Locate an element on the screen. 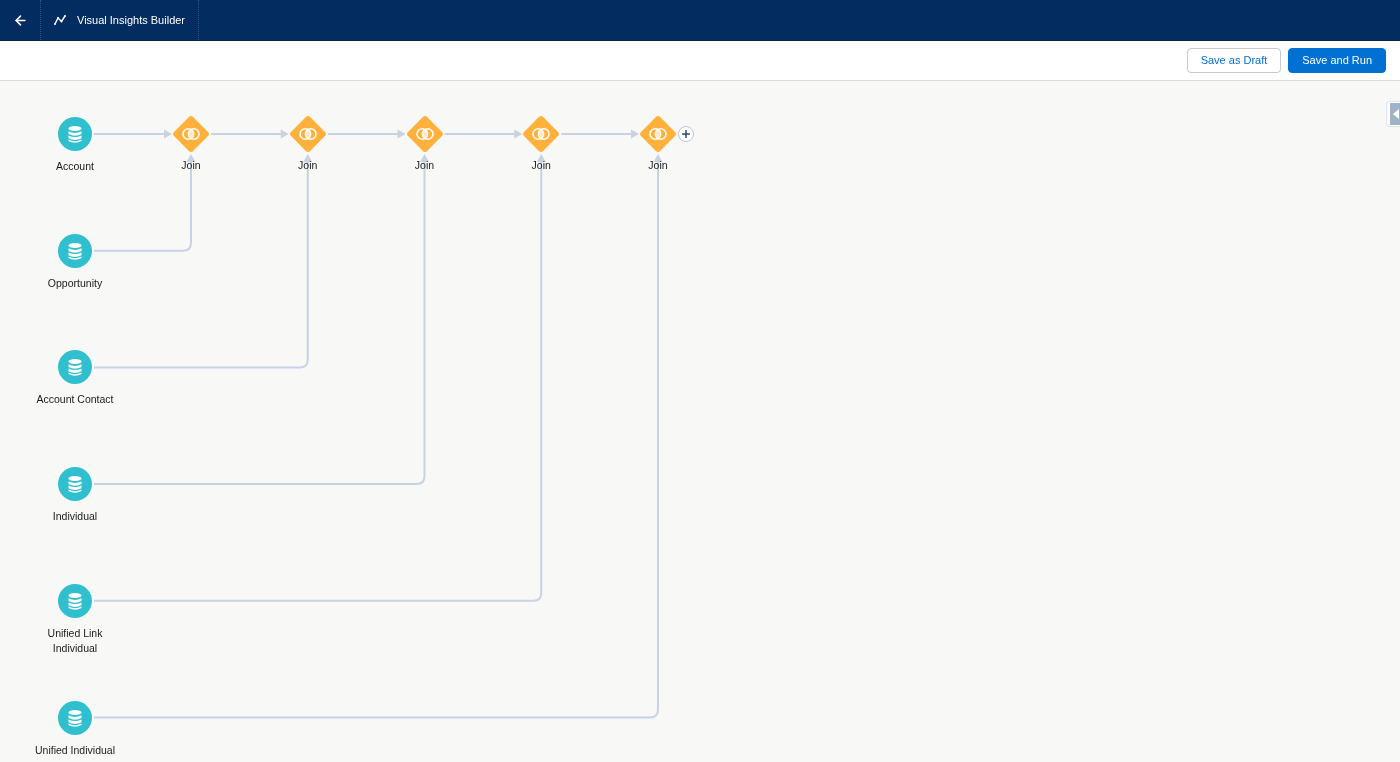 The height and width of the screenshot is (762, 1400). line-chart-icon is located at coordinates (60, 20).